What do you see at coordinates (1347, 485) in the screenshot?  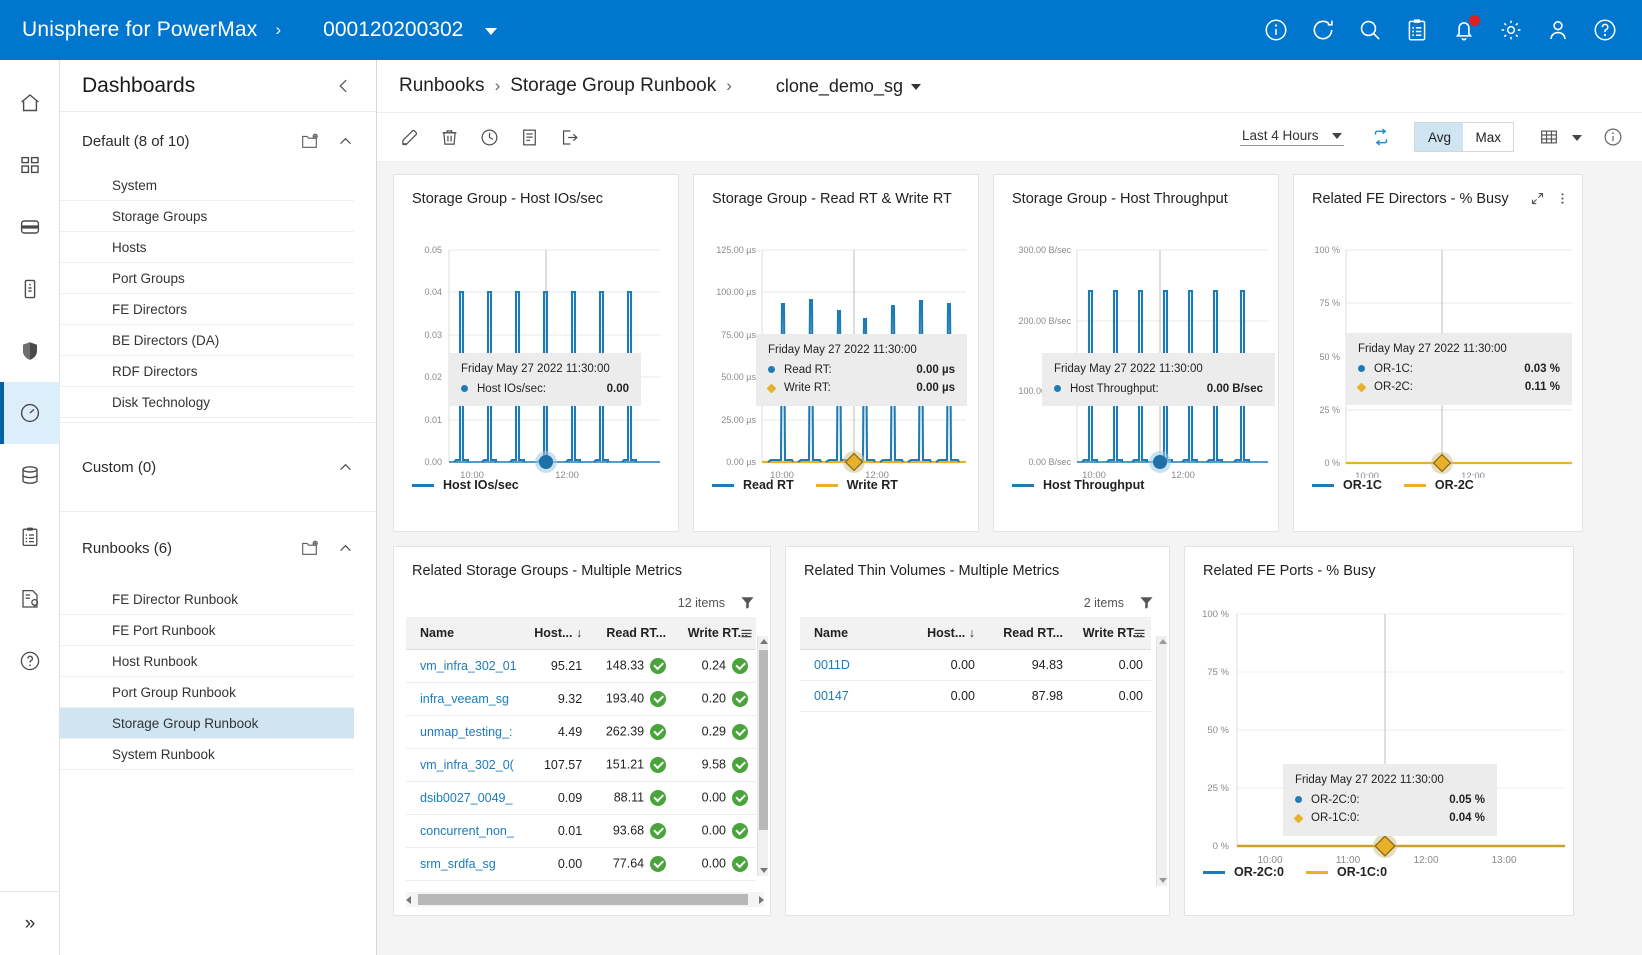 I see `legend-item: OR-1C` at bounding box center [1347, 485].